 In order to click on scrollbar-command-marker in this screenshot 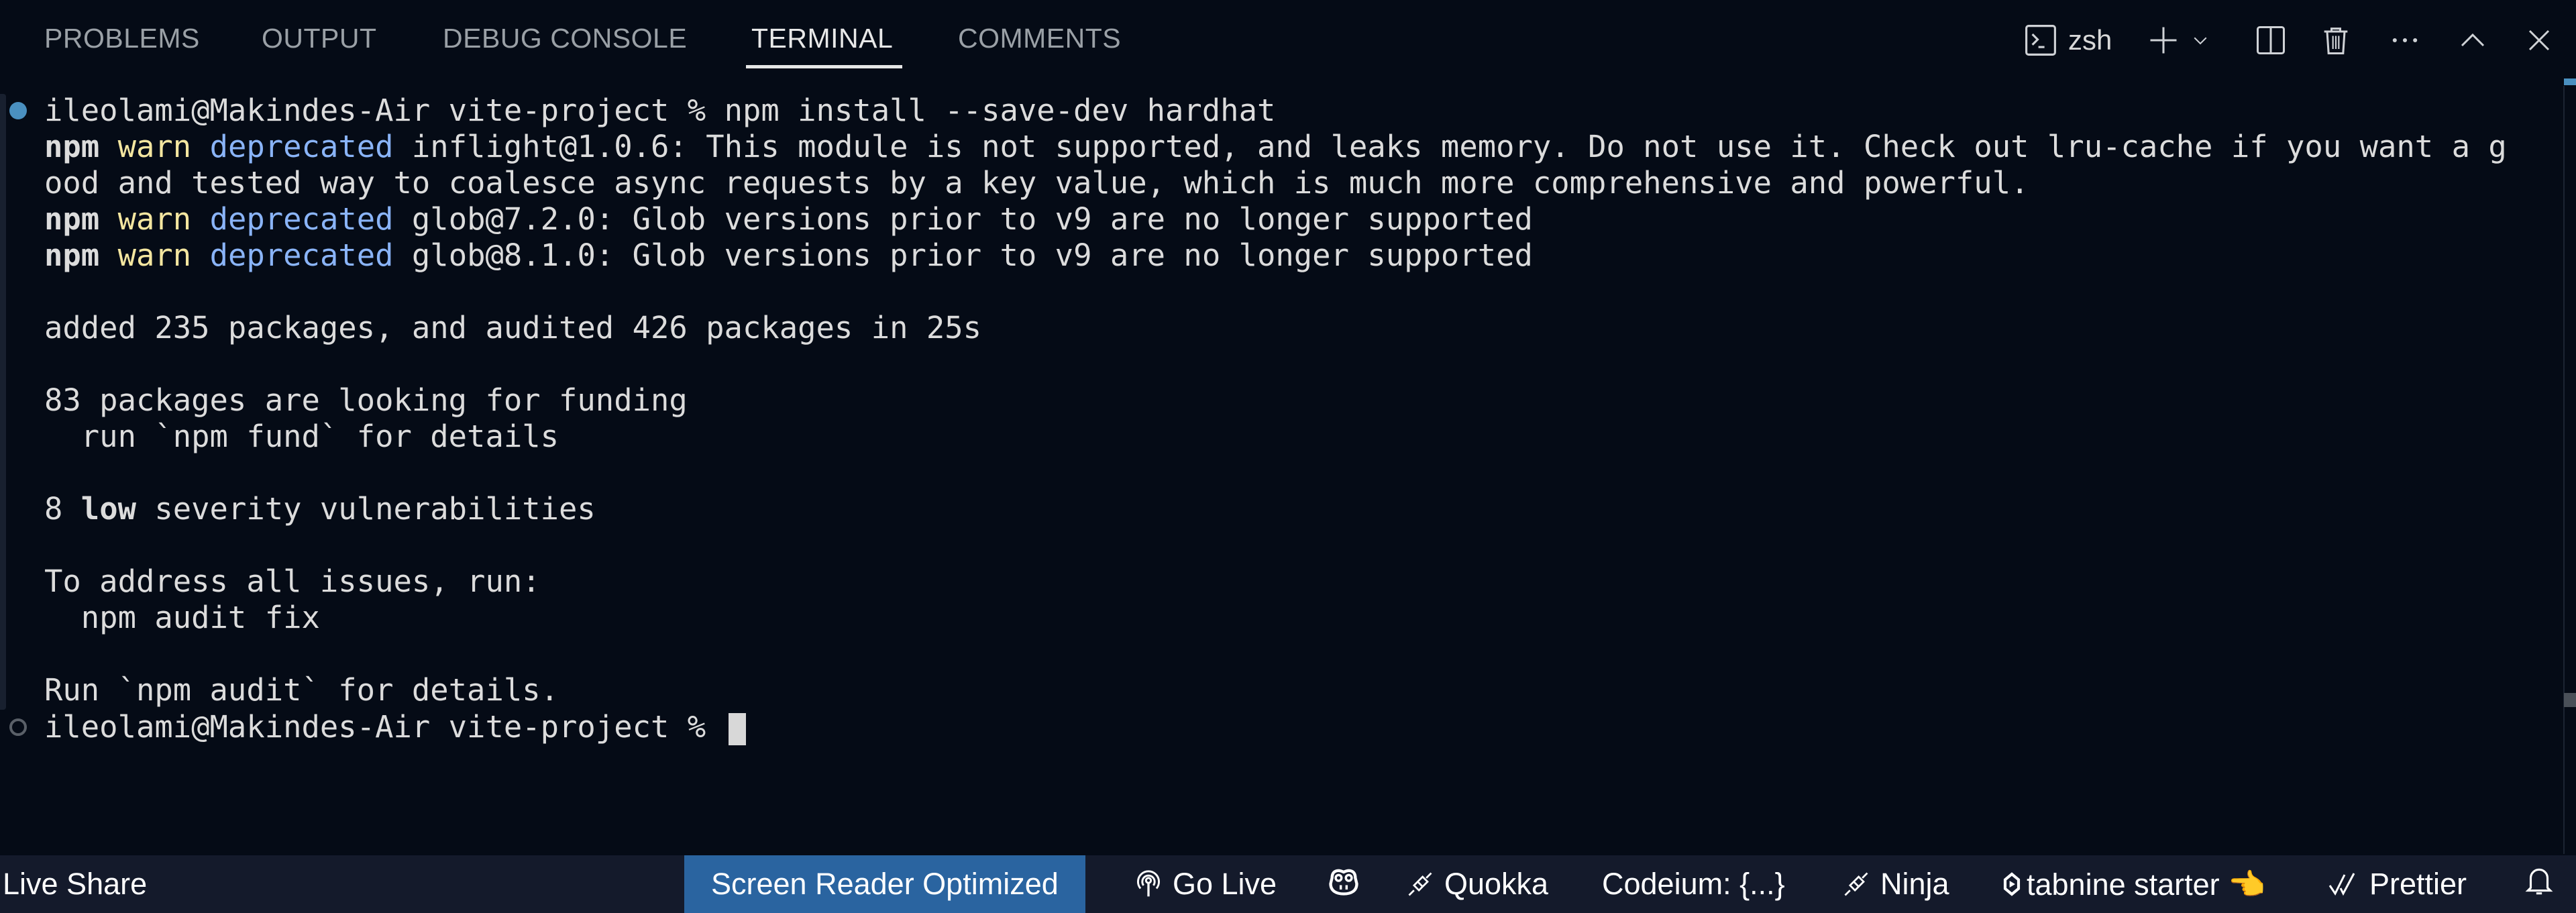, I will do `click(2570, 82)`.